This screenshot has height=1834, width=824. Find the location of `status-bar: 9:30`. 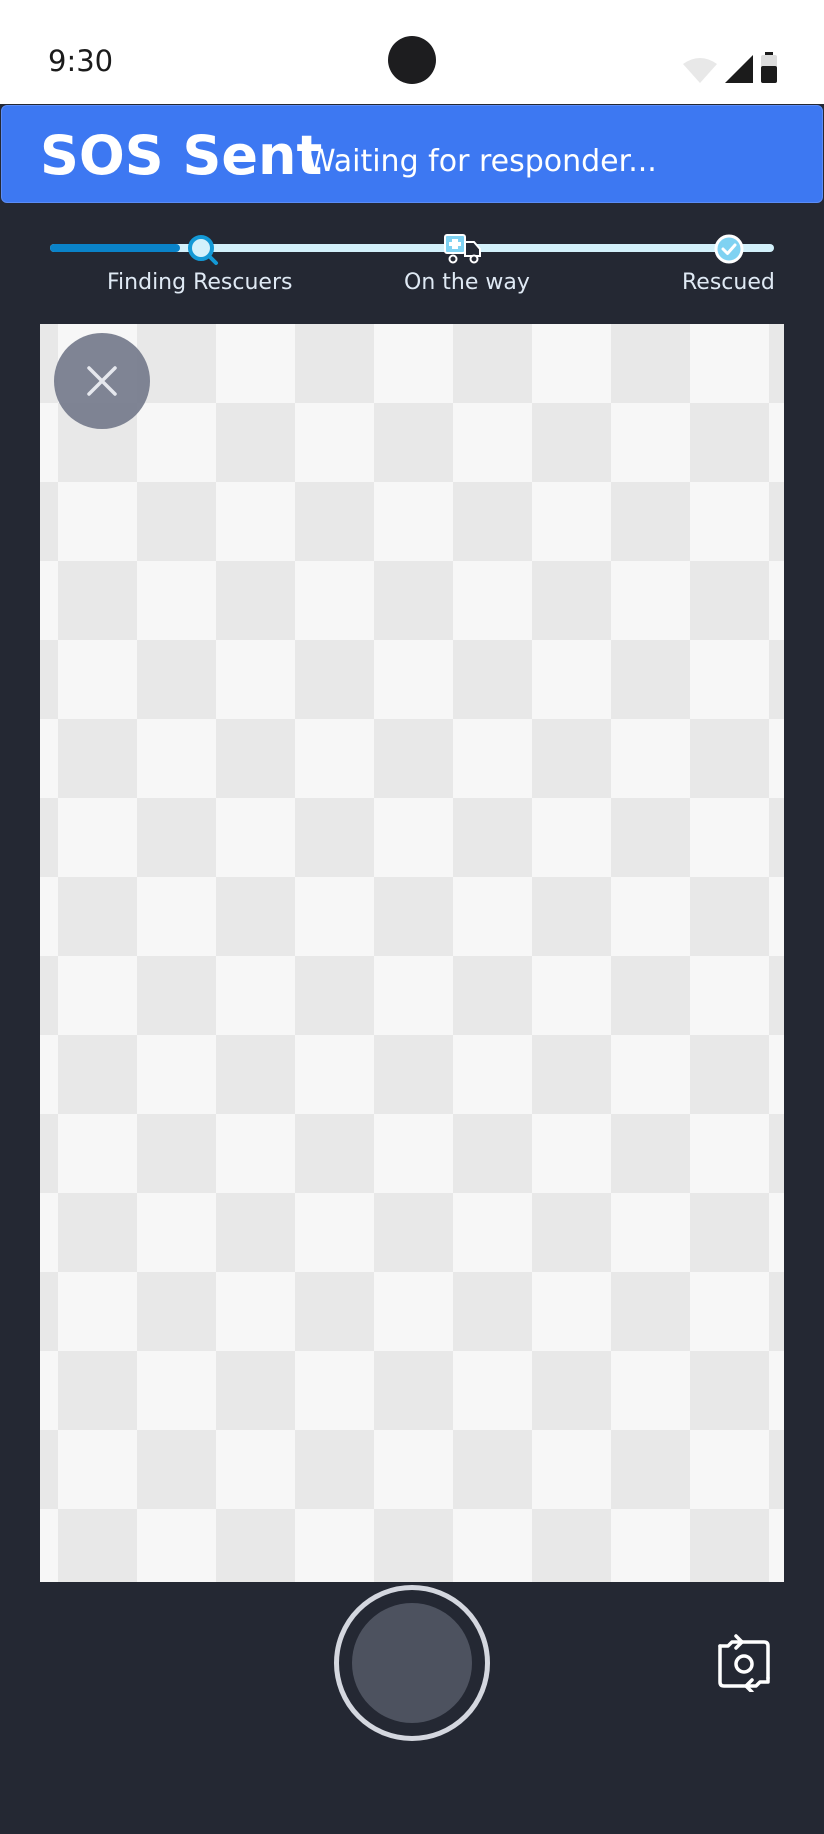

status-bar: 9:30 is located at coordinates (412, 52).